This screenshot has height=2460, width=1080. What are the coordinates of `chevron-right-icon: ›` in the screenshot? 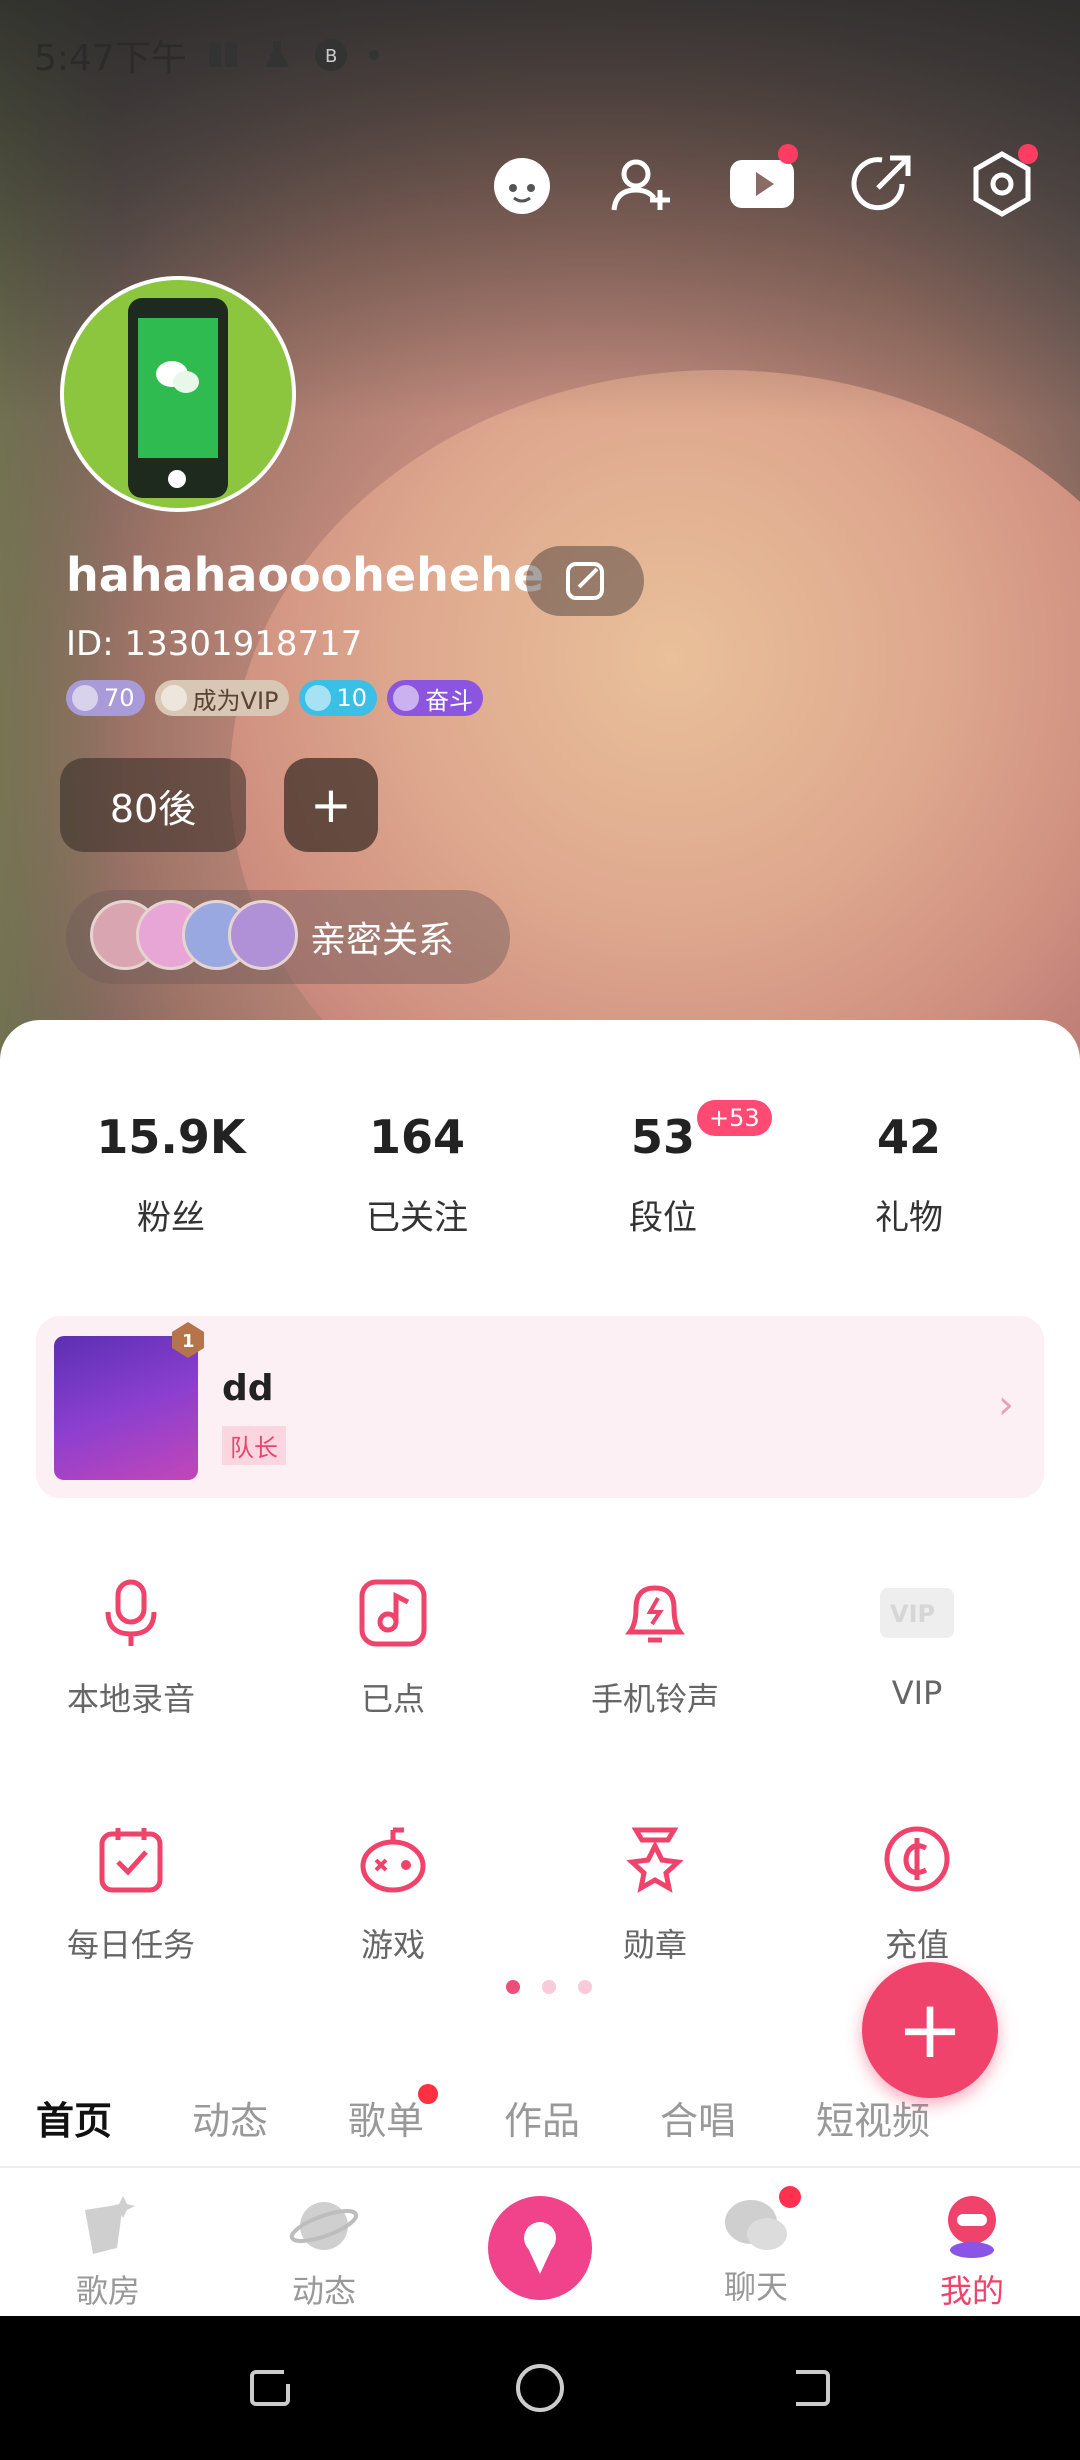 It's located at (1006, 1405).